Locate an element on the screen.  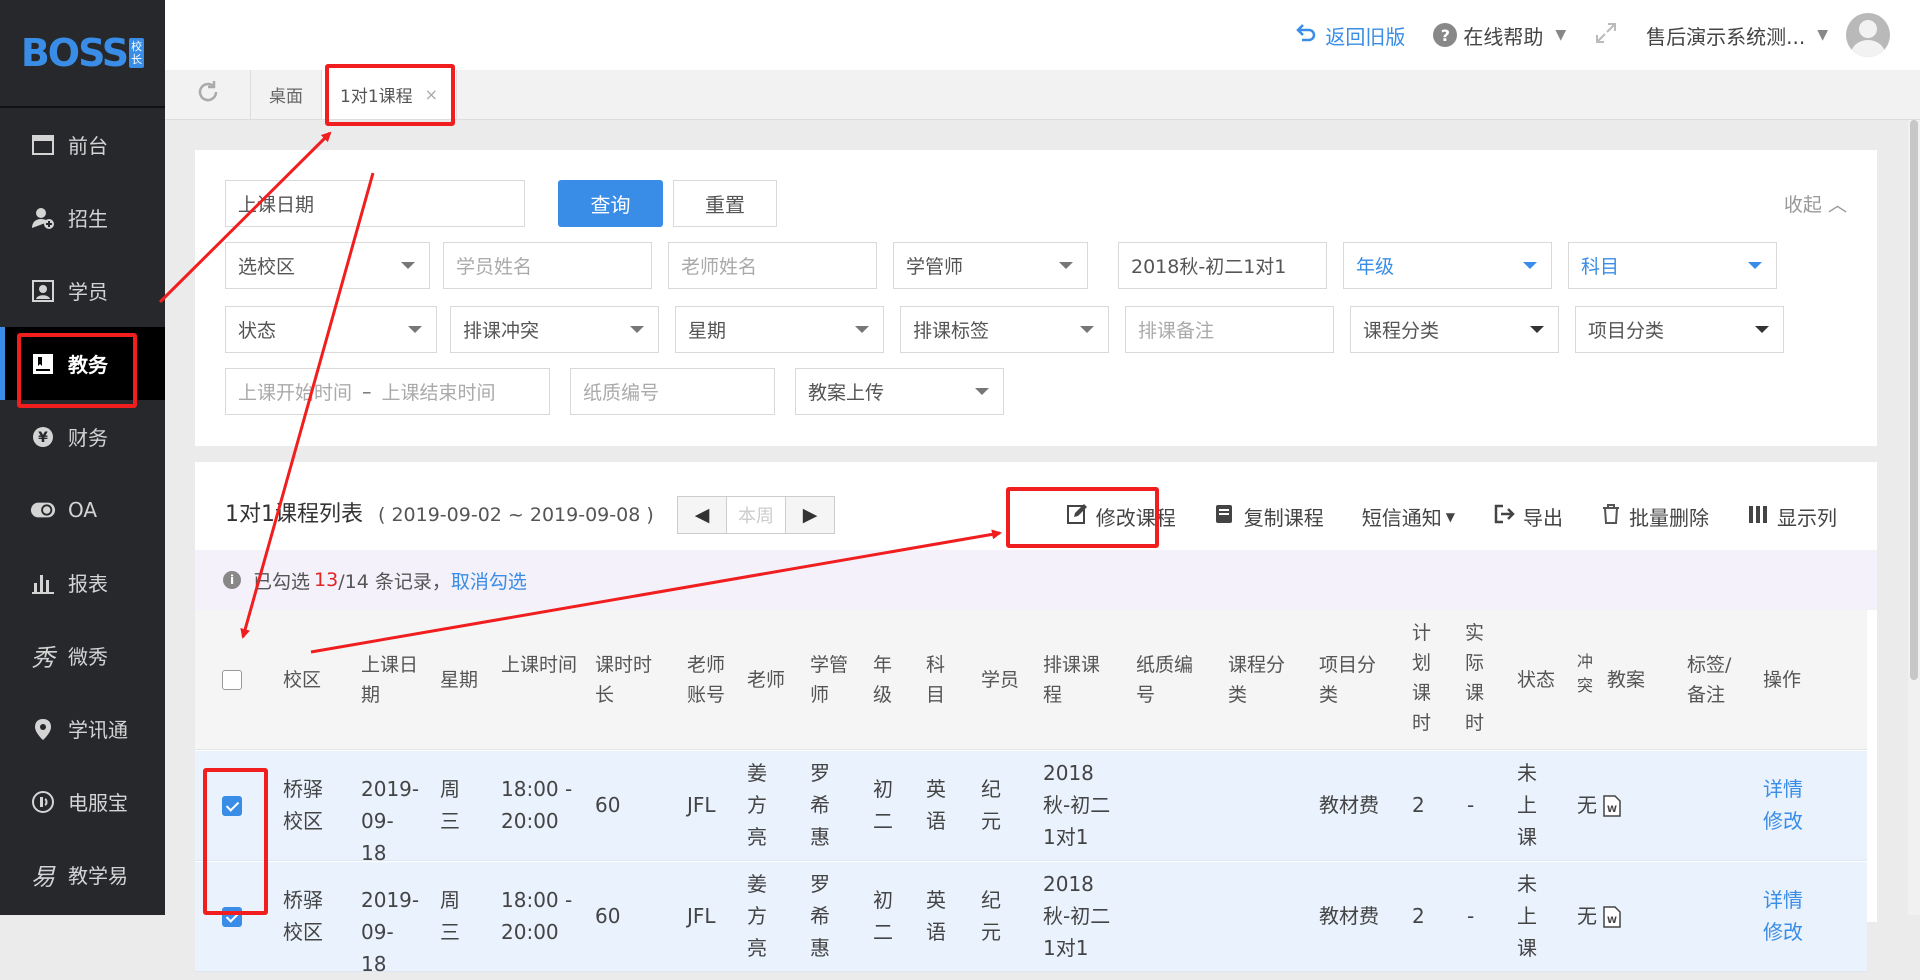
sidebar-item-academic: 教务 is located at coordinates (82, 363).